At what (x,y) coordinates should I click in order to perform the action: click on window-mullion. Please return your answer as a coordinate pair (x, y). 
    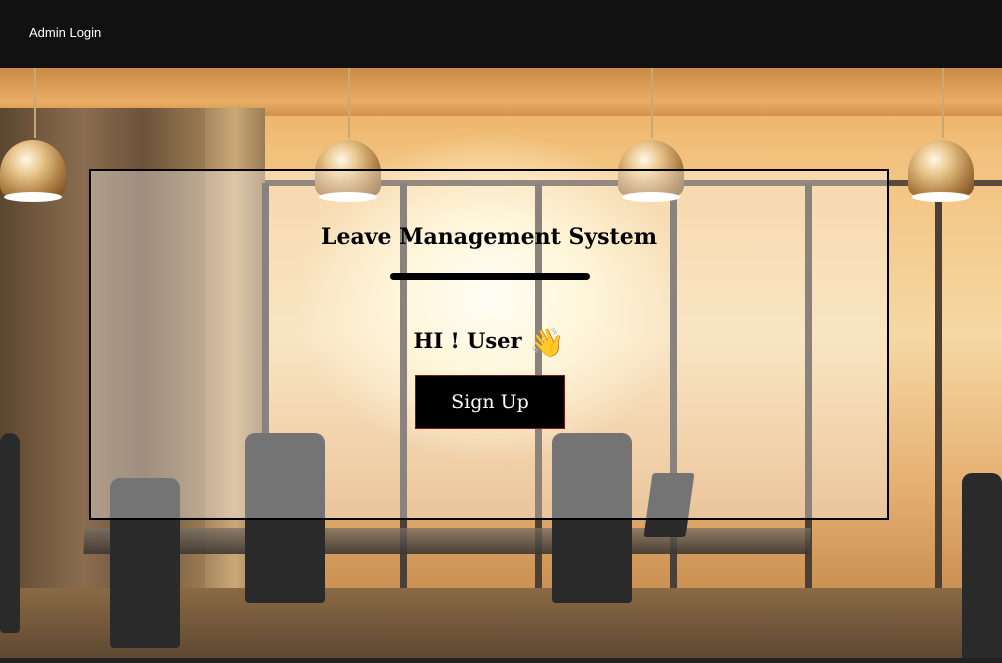
    Looking at the image, I should click on (938, 393).